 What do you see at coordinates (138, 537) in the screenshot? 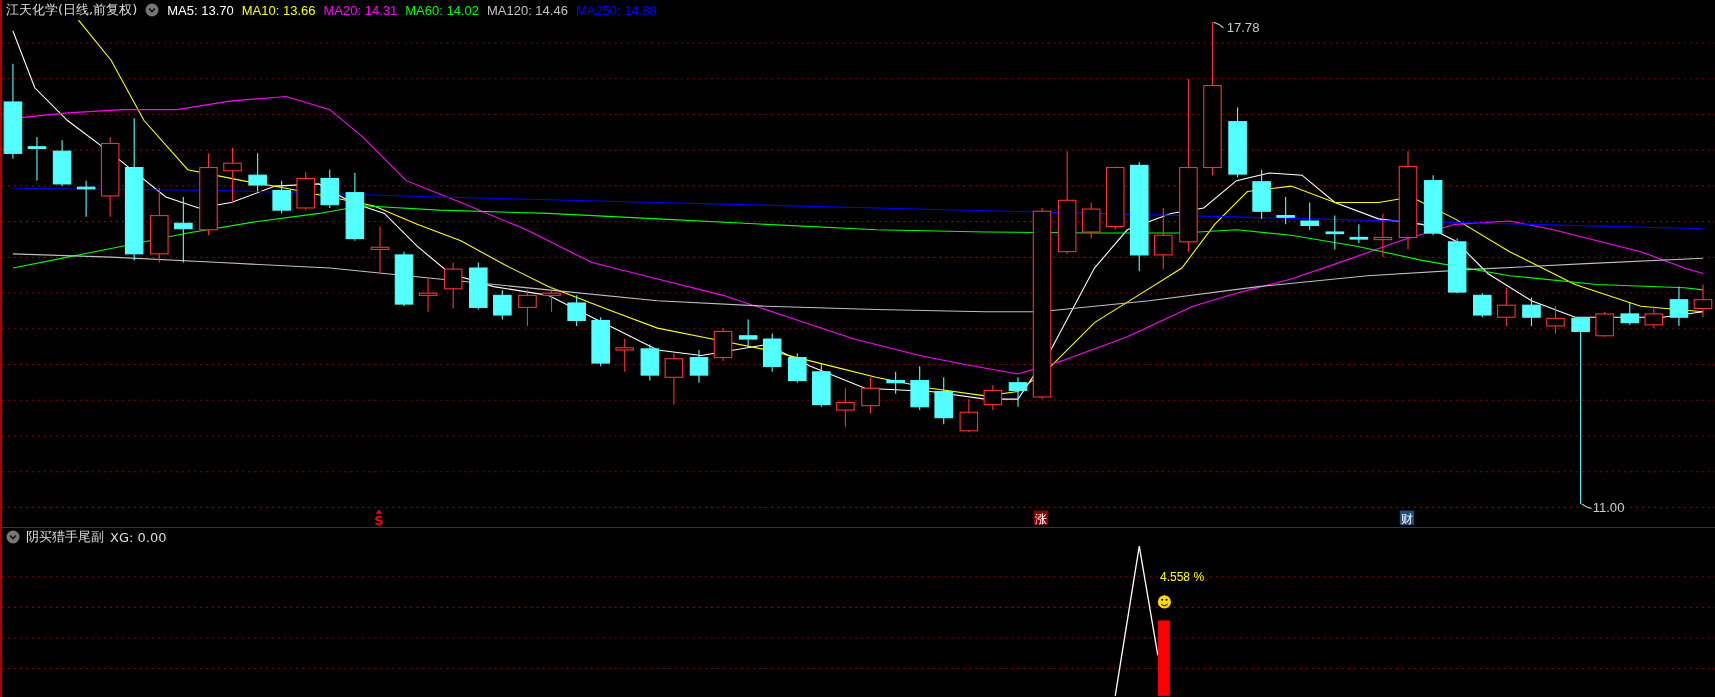
I see `indicator-value: XG: 0.00` at bounding box center [138, 537].